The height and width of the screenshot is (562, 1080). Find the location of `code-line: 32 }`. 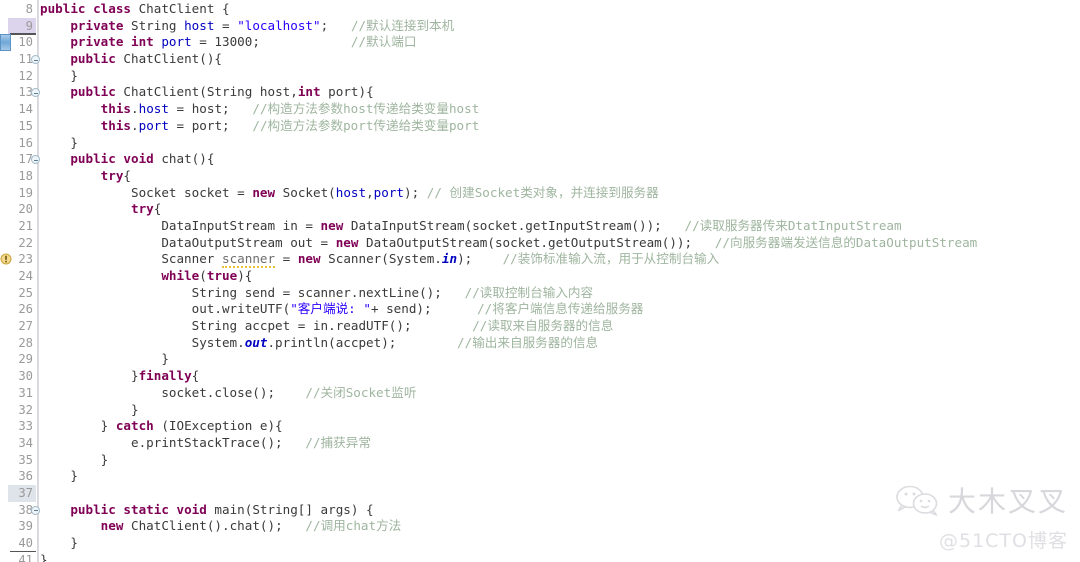

code-line: 32 } is located at coordinates (540, 410).